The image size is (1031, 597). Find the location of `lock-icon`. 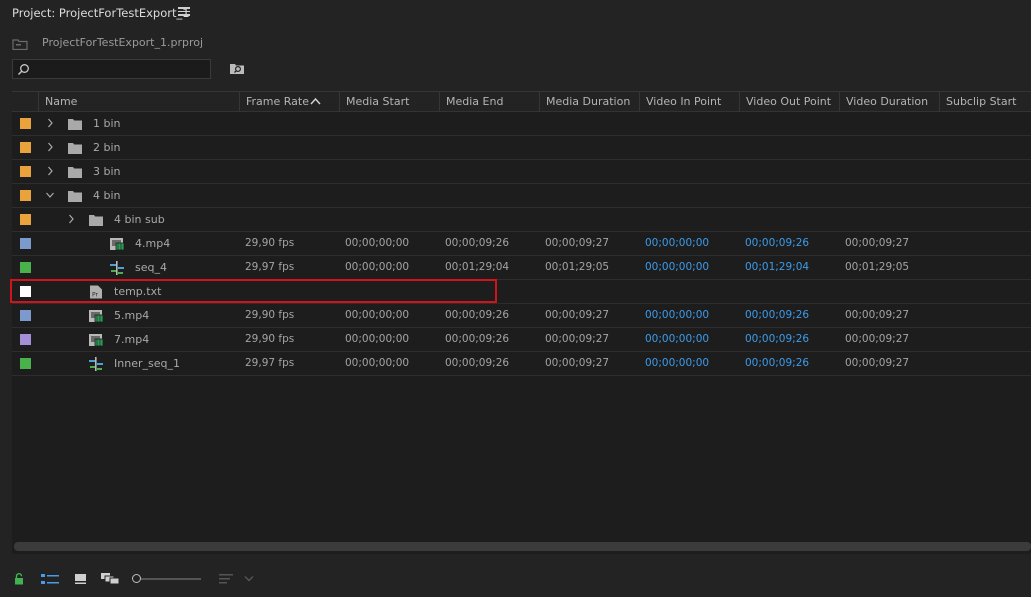

lock-icon is located at coordinates (19, 579).